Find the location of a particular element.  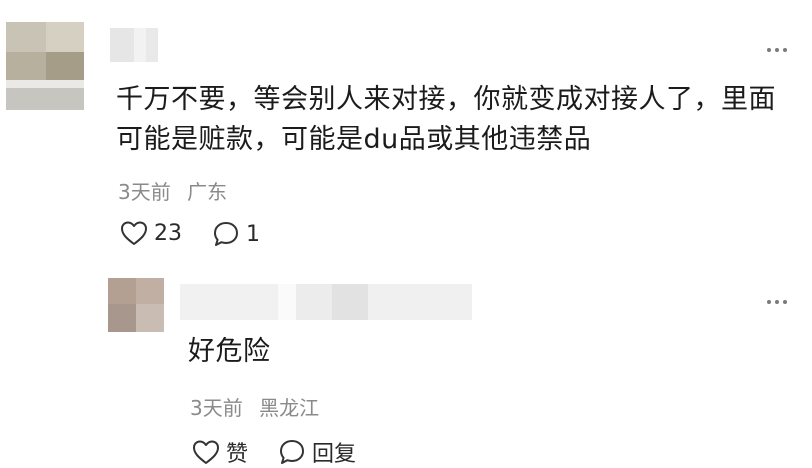

comment-meta: 3天前 广东 is located at coordinates (172, 190).